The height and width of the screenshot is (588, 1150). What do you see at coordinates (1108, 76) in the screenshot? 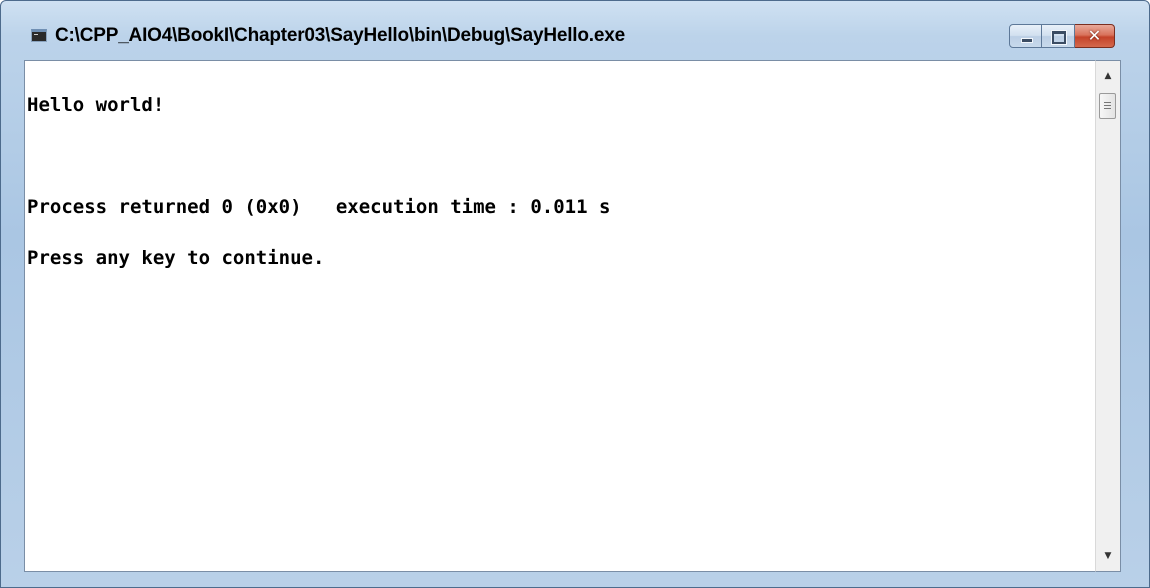
I see `scroll-up-arrow-icon: ▲` at bounding box center [1108, 76].